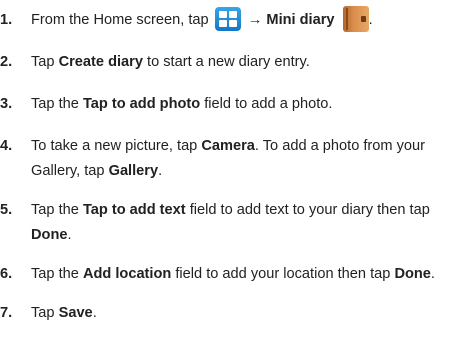  What do you see at coordinates (127, 274) in the screenshot?
I see `add-location-label: Add location` at bounding box center [127, 274].